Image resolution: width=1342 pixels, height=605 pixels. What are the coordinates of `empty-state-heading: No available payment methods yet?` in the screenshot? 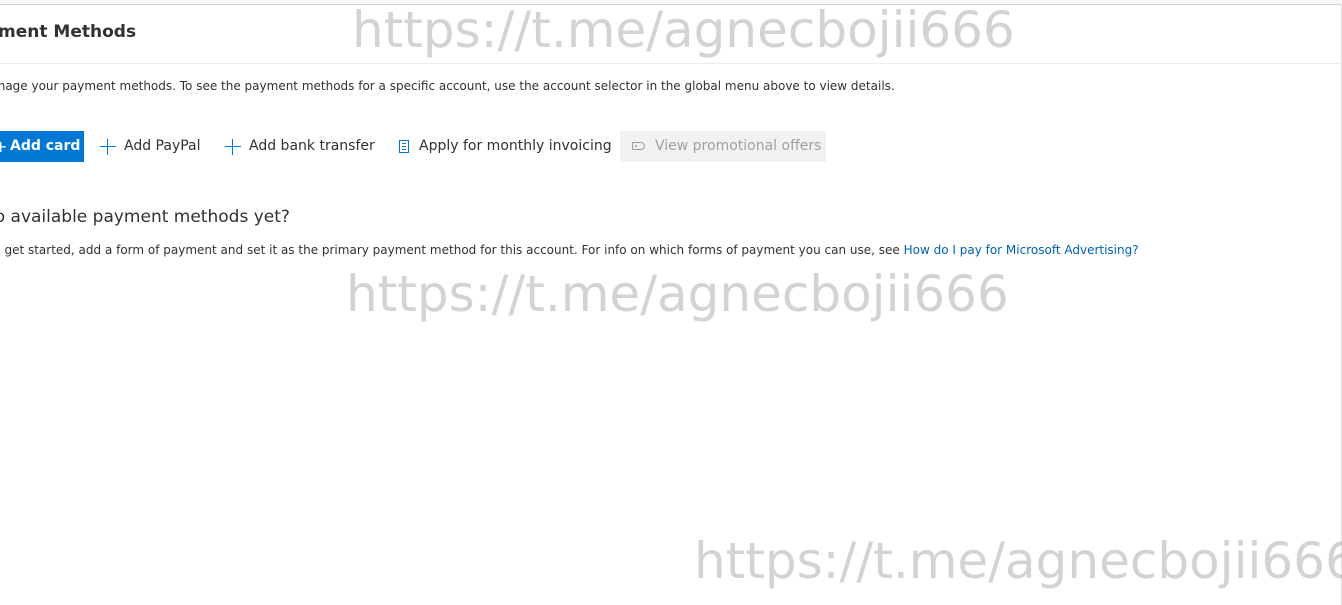 It's located at (145, 217).